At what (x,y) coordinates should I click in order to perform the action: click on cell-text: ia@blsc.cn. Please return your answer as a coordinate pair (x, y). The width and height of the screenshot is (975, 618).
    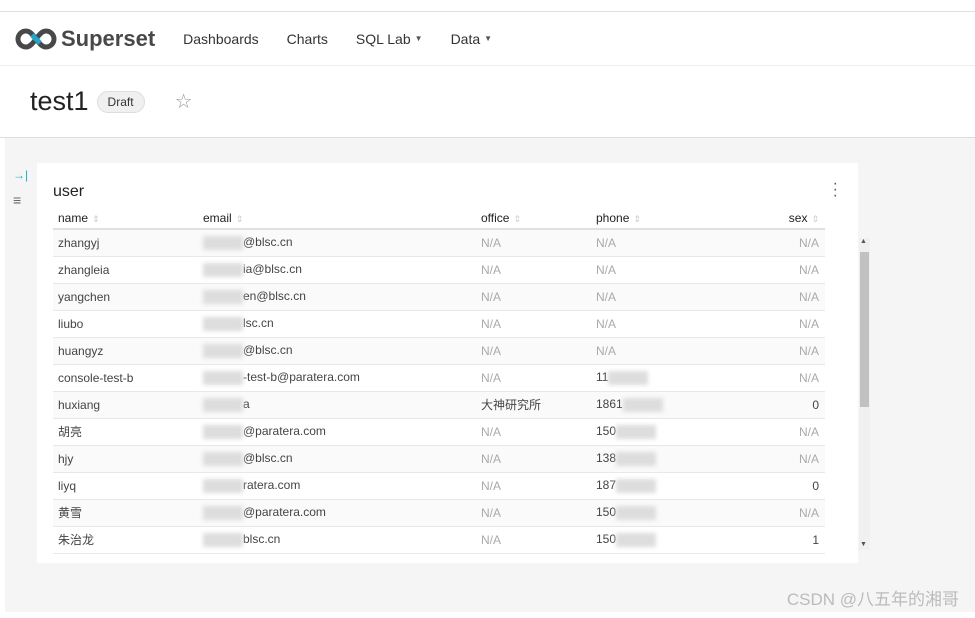
    Looking at the image, I should click on (272, 269).